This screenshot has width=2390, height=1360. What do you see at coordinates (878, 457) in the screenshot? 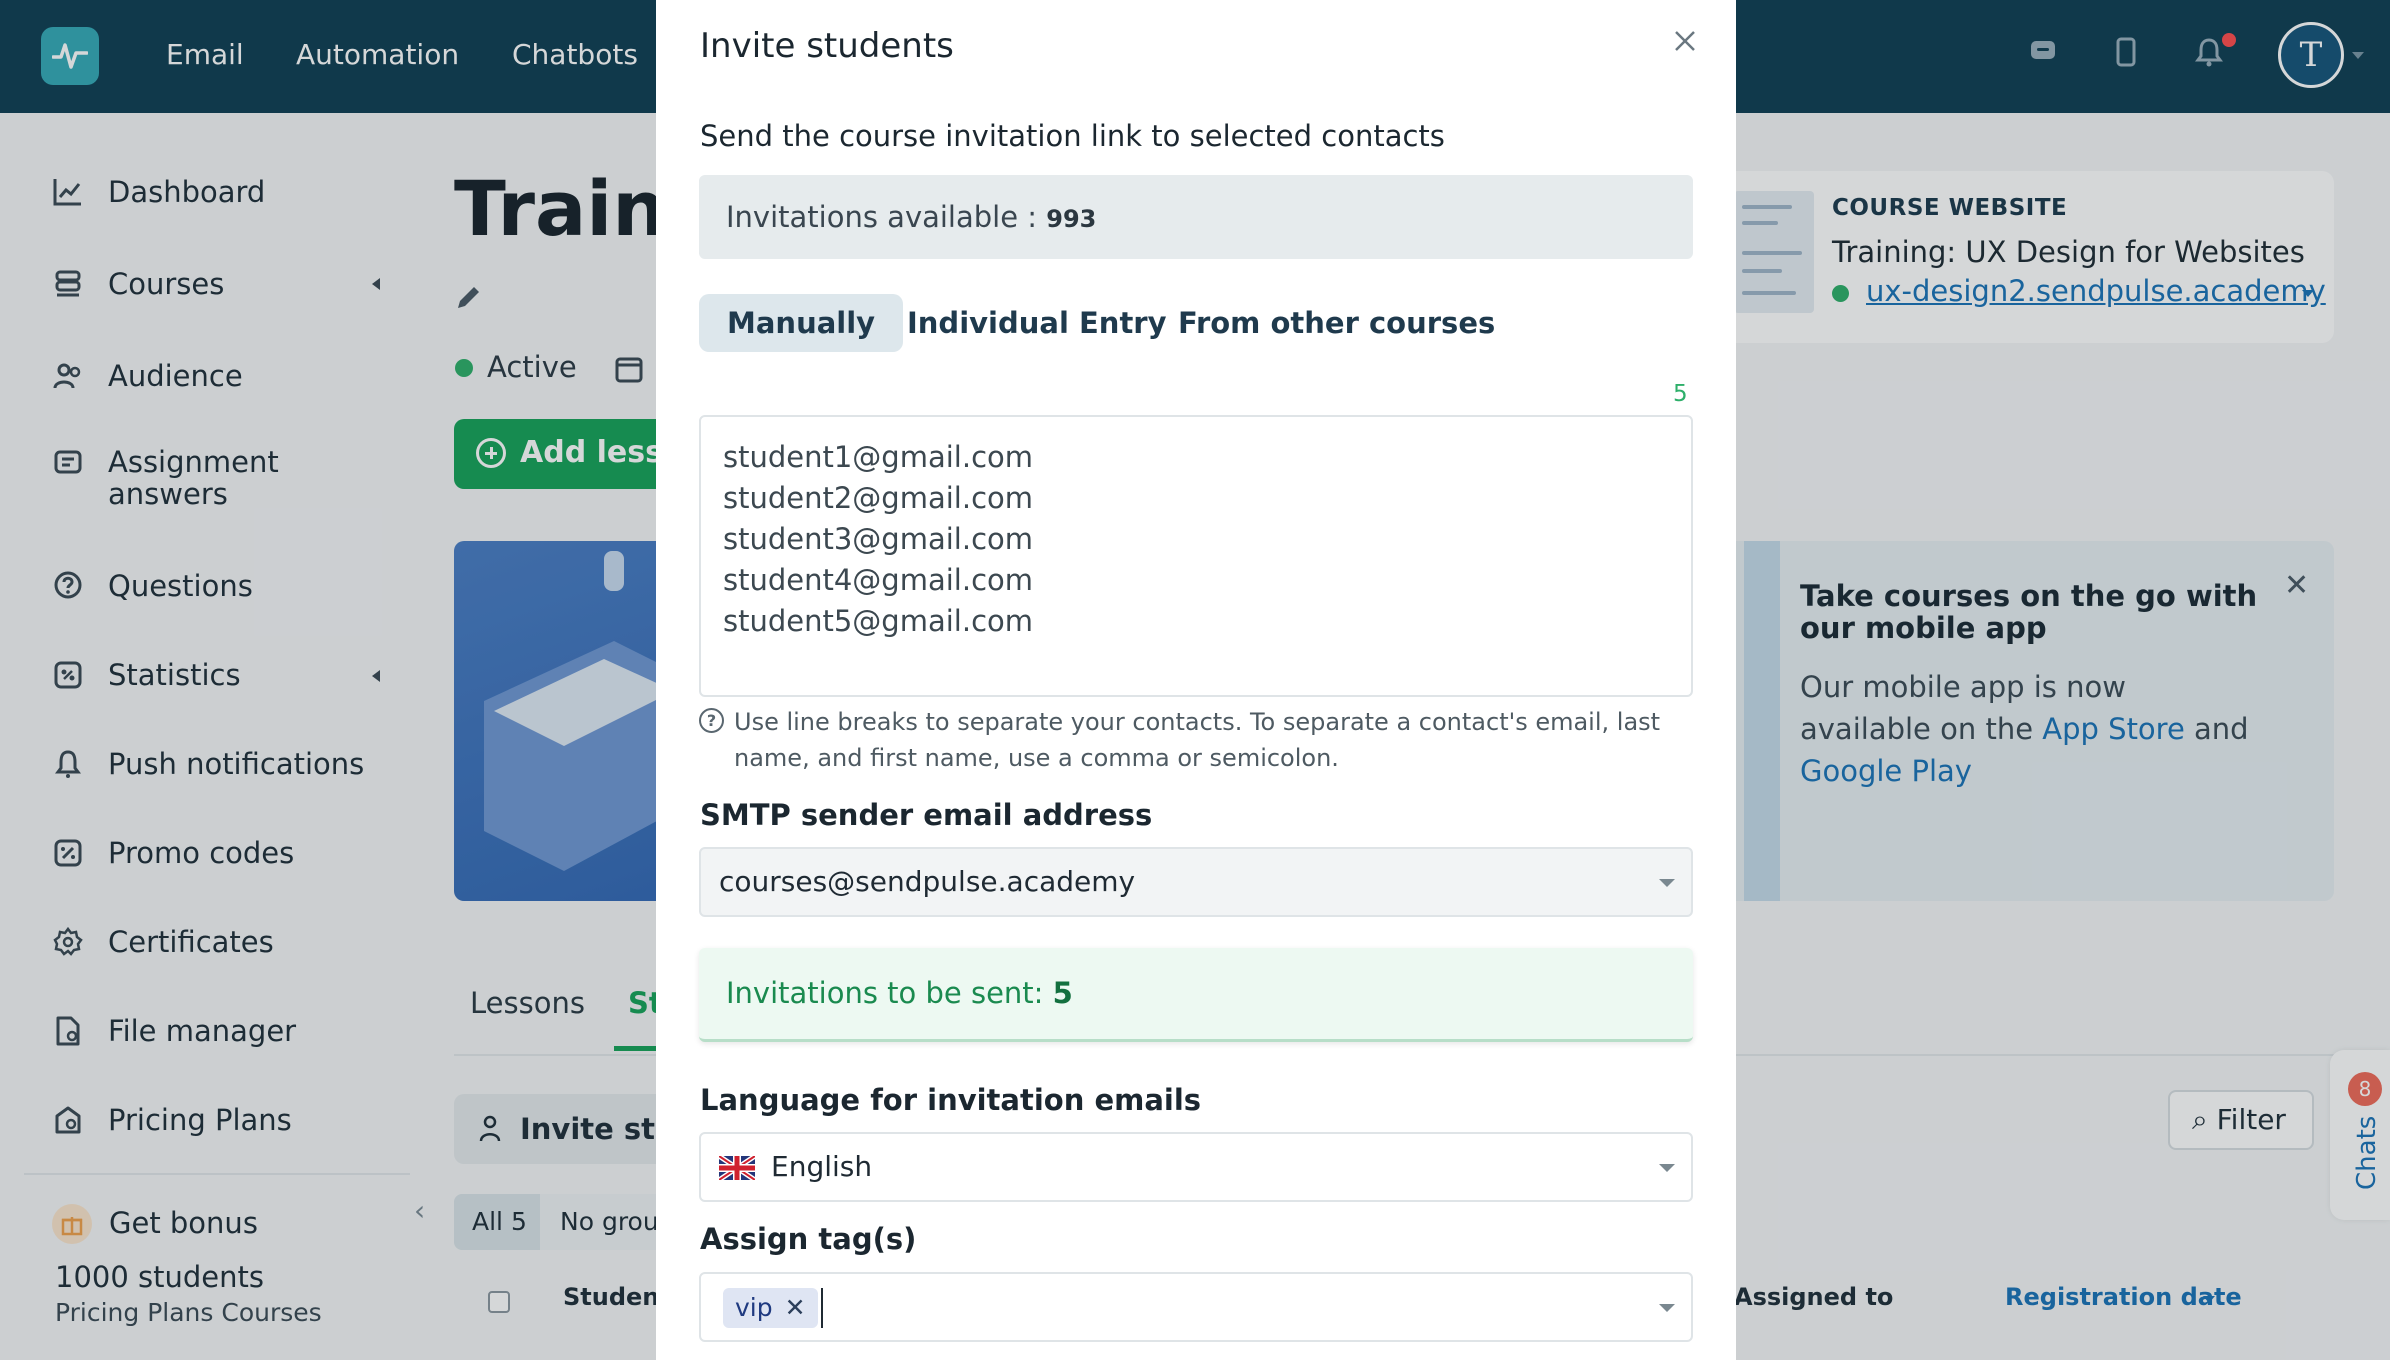
I see `contact-line: student1@gmail.com` at bounding box center [878, 457].